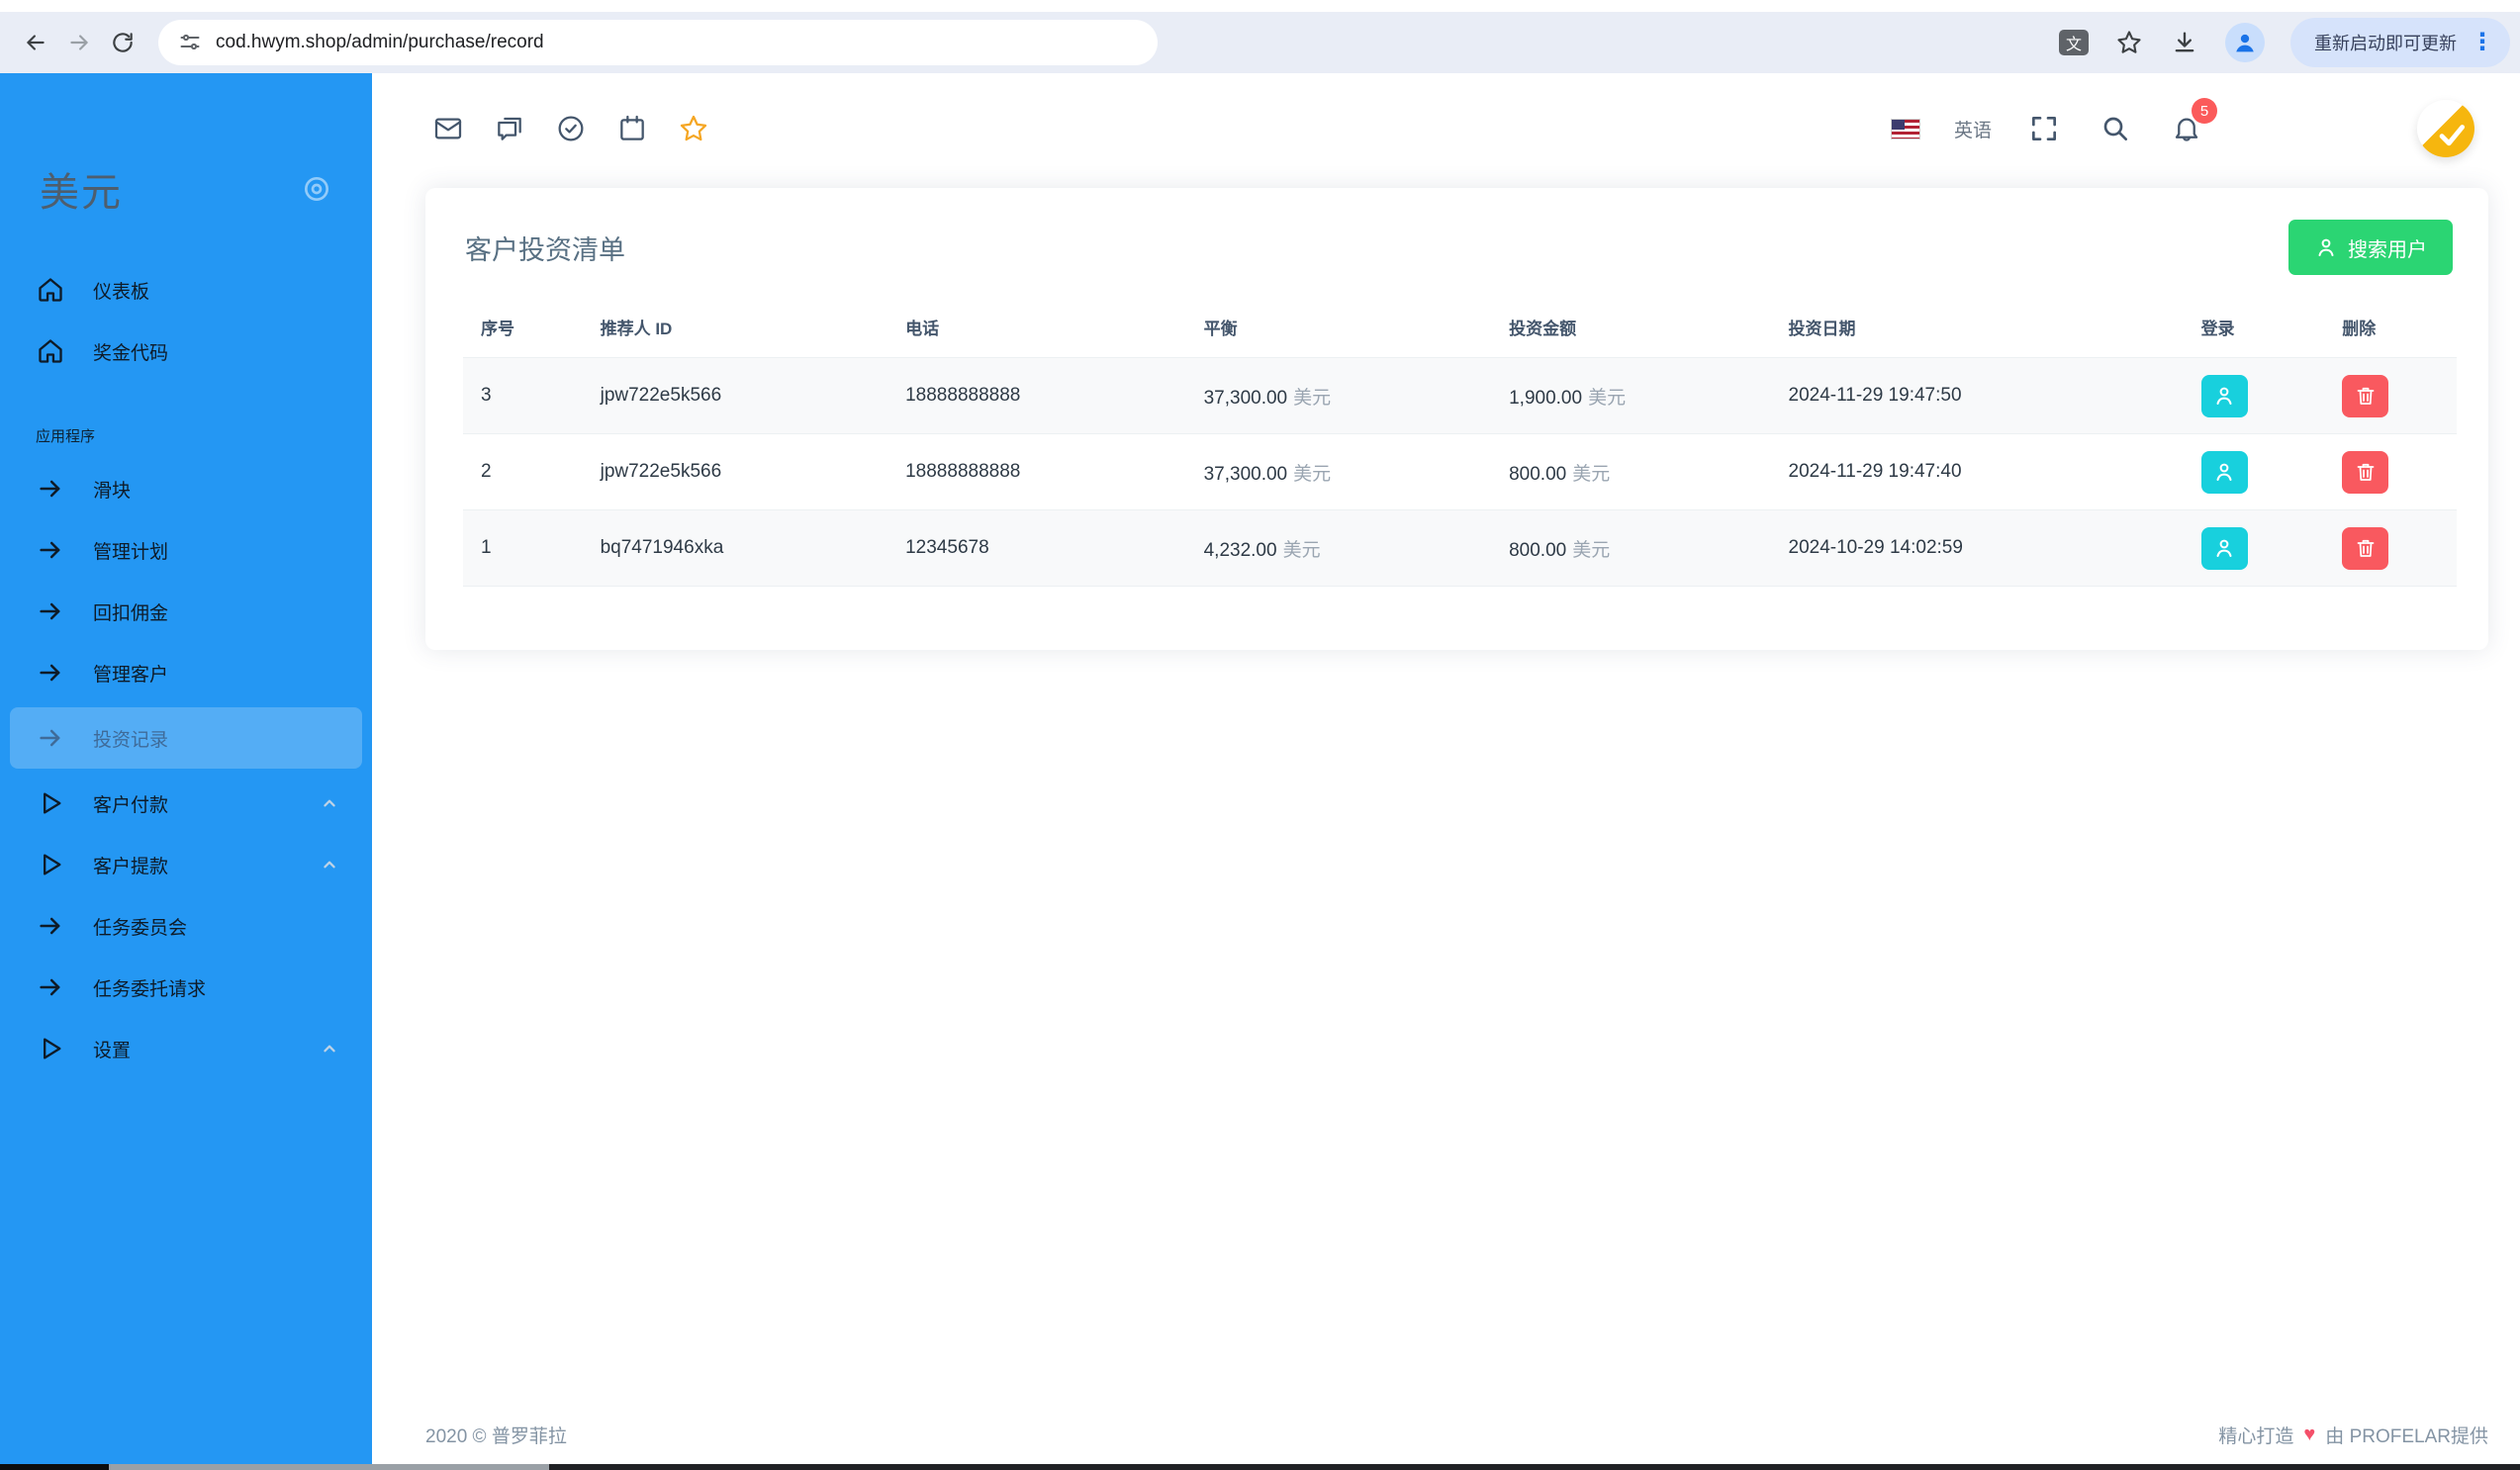 The width and height of the screenshot is (2520, 1470). Describe the element at coordinates (2256, 1437) in the screenshot. I see `credits-prefix: 精心打造` at that location.